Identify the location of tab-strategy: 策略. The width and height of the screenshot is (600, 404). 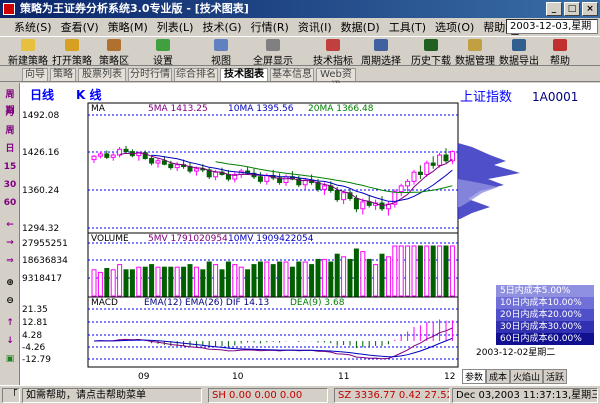
(63, 74).